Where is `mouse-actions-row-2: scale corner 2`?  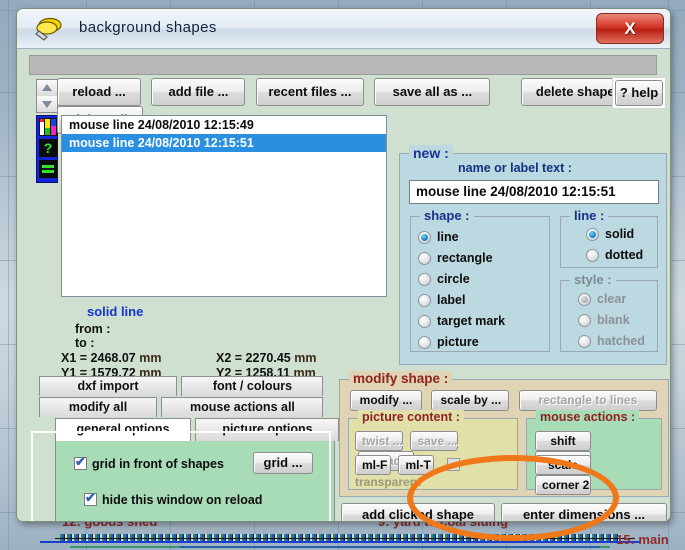
mouse-actions-row-2: scale corner 2 is located at coordinates (598, 475).